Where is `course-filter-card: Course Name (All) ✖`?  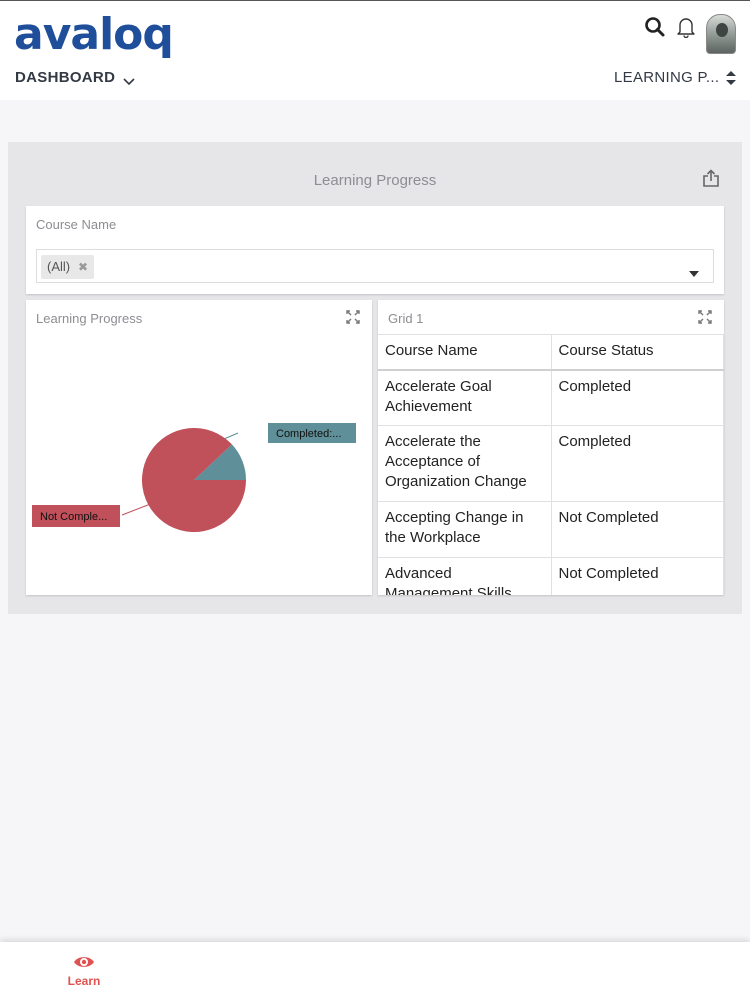
course-filter-card: Course Name (All) ✖ is located at coordinates (375, 250).